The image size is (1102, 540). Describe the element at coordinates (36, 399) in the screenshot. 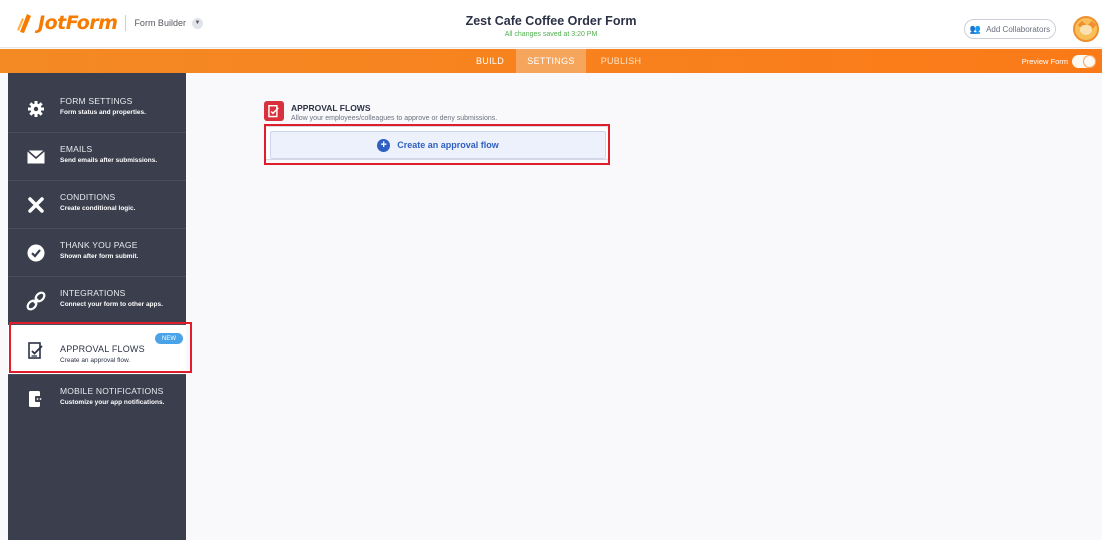

I see `mobile-notification-icon` at that location.